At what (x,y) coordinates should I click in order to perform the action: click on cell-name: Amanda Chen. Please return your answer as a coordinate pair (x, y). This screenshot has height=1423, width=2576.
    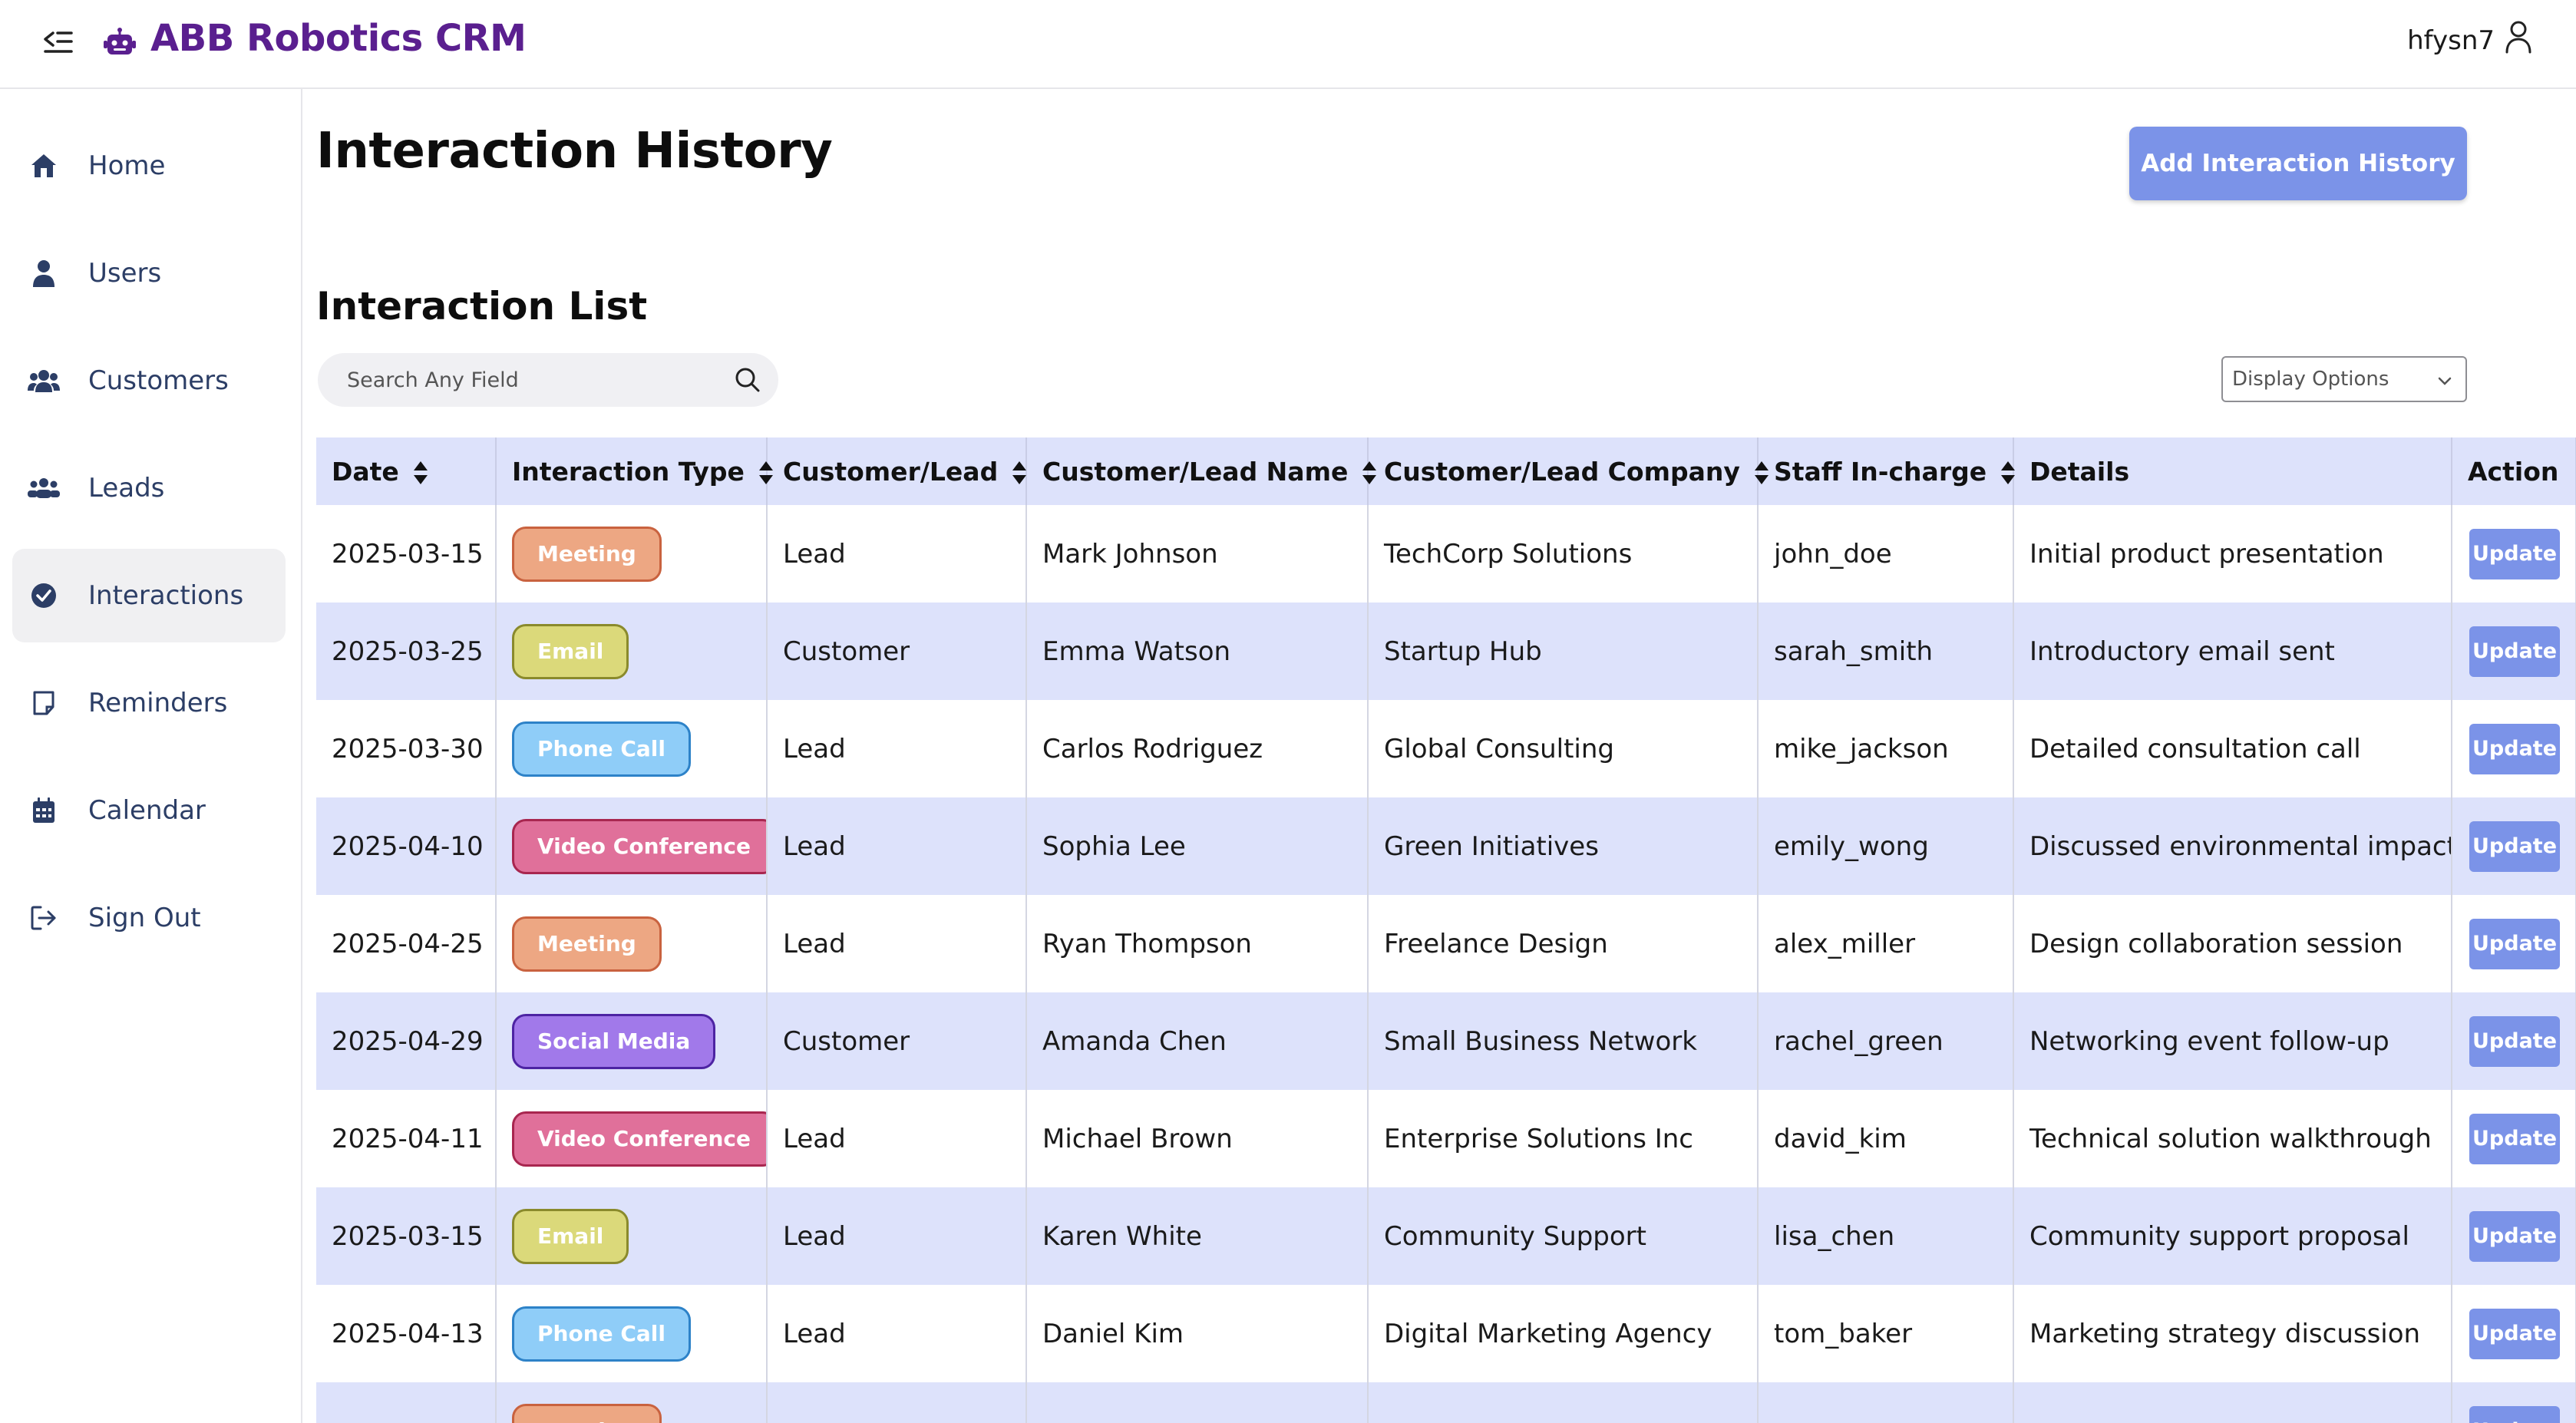
    Looking at the image, I should click on (1197, 1041).